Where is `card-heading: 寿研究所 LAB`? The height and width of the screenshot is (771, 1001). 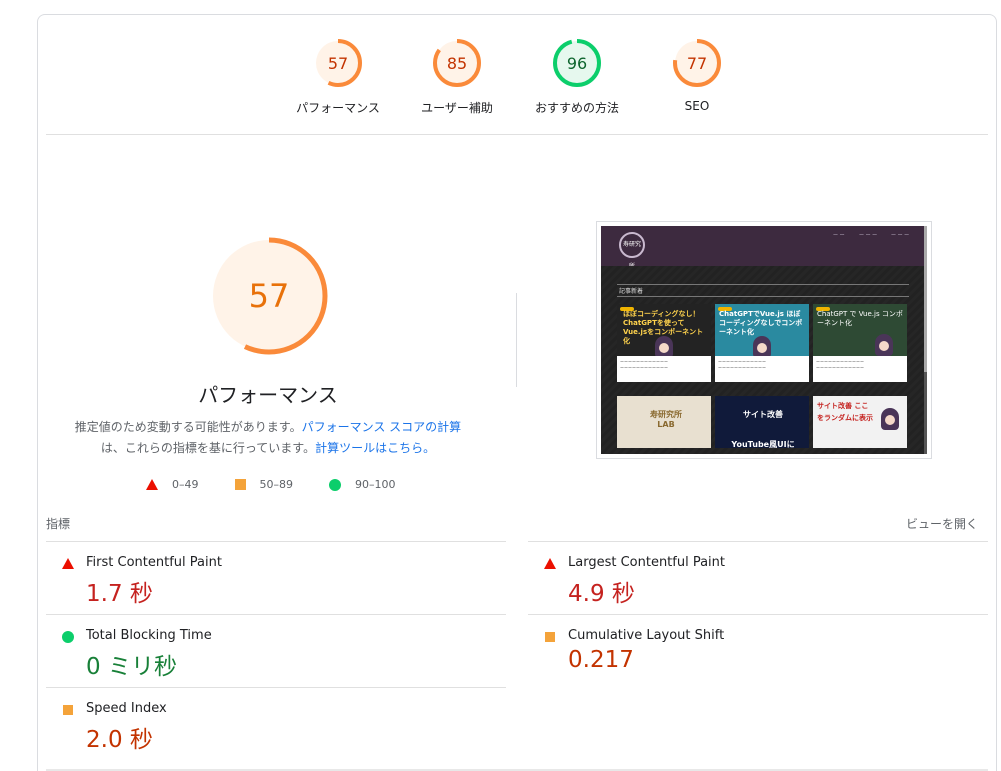 card-heading: 寿研究所 LAB is located at coordinates (666, 419).